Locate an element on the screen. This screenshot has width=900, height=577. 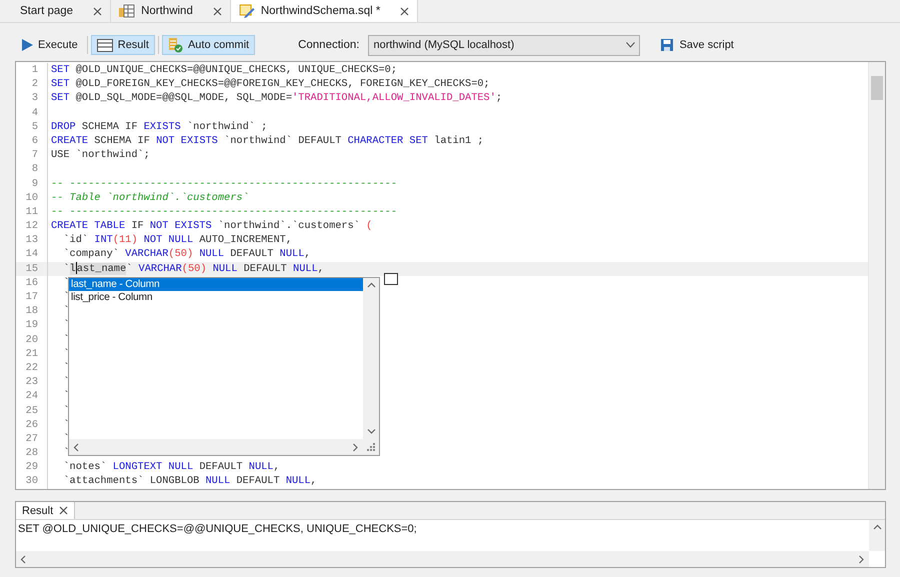
save-script-button: Save script is located at coordinates (697, 45).